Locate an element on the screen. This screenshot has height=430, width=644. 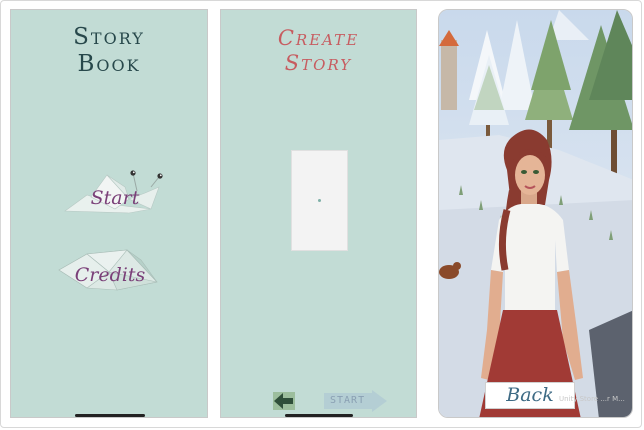
title-line-2: Story is located at coordinates (318, 63).